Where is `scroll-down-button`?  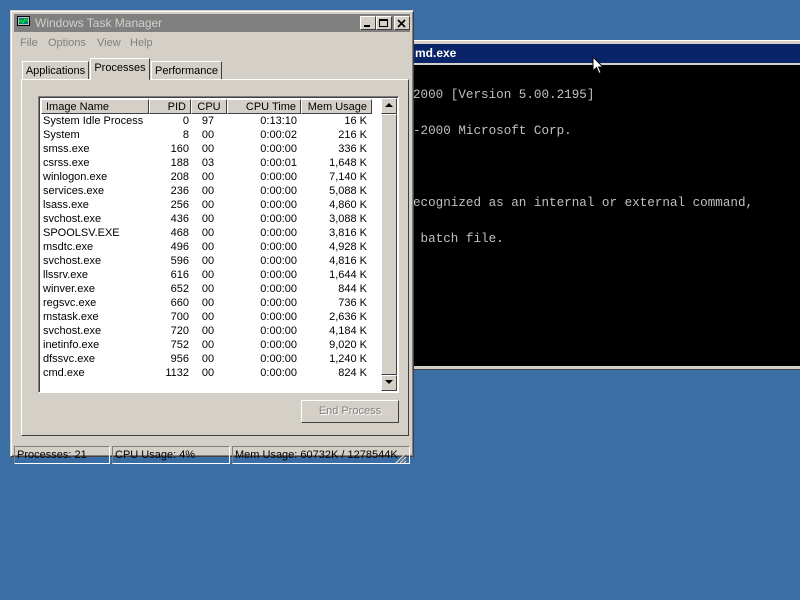 scroll-down-button is located at coordinates (389, 383).